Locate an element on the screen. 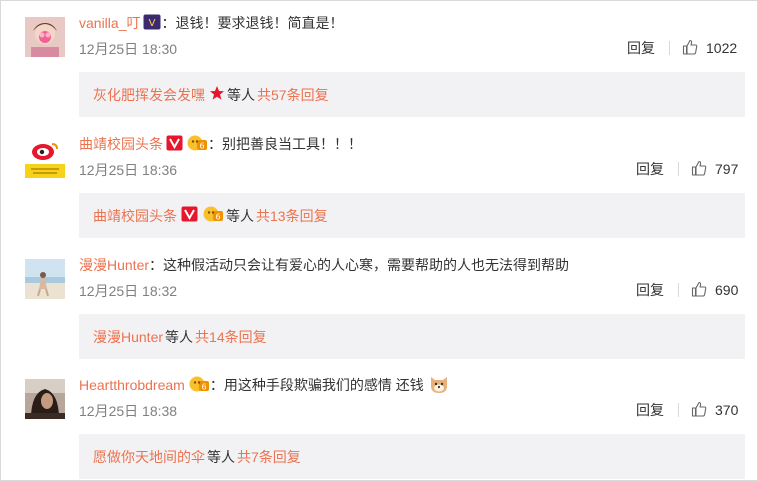 The width and height of the screenshot is (758, 481). comment-actions: 回复 797 is located at coordinates (687, 169).